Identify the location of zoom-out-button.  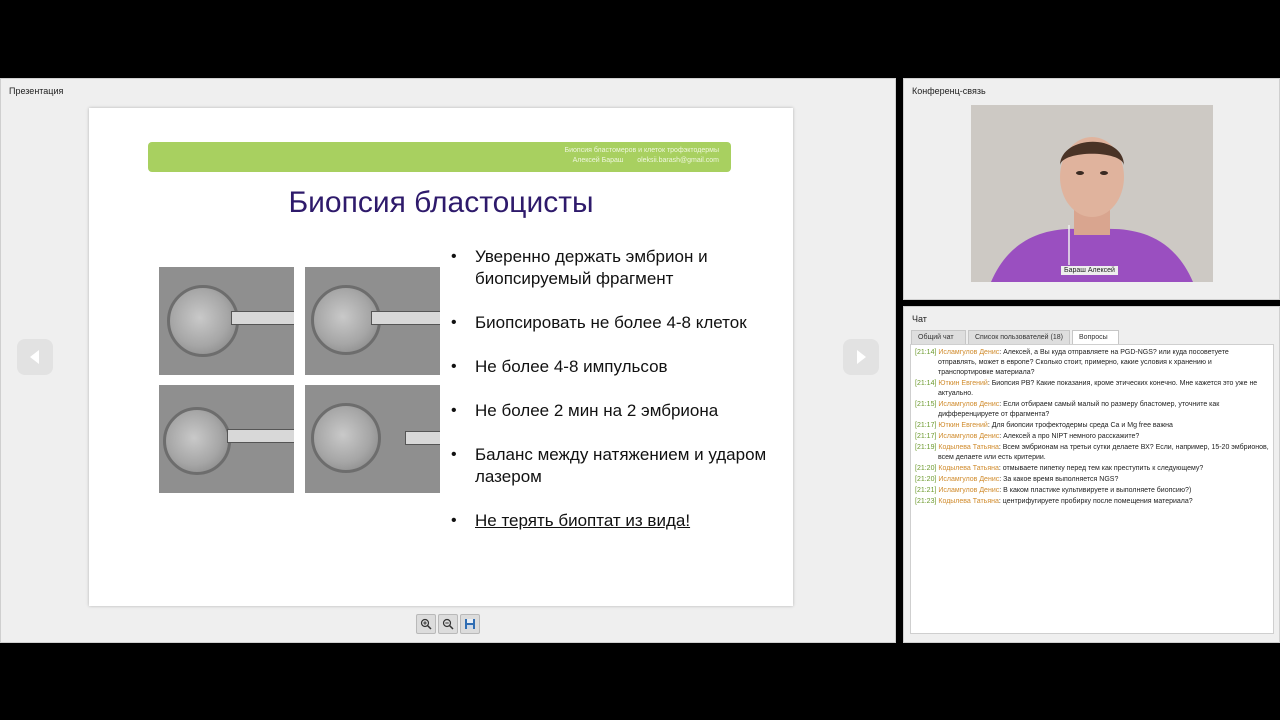
(448, 624).